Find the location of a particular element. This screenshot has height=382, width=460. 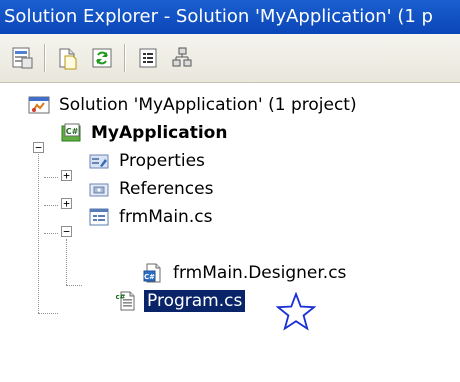

tree-item-solution: Solution 'MyApplication' (1 project) is located at coordinates (194, 105).